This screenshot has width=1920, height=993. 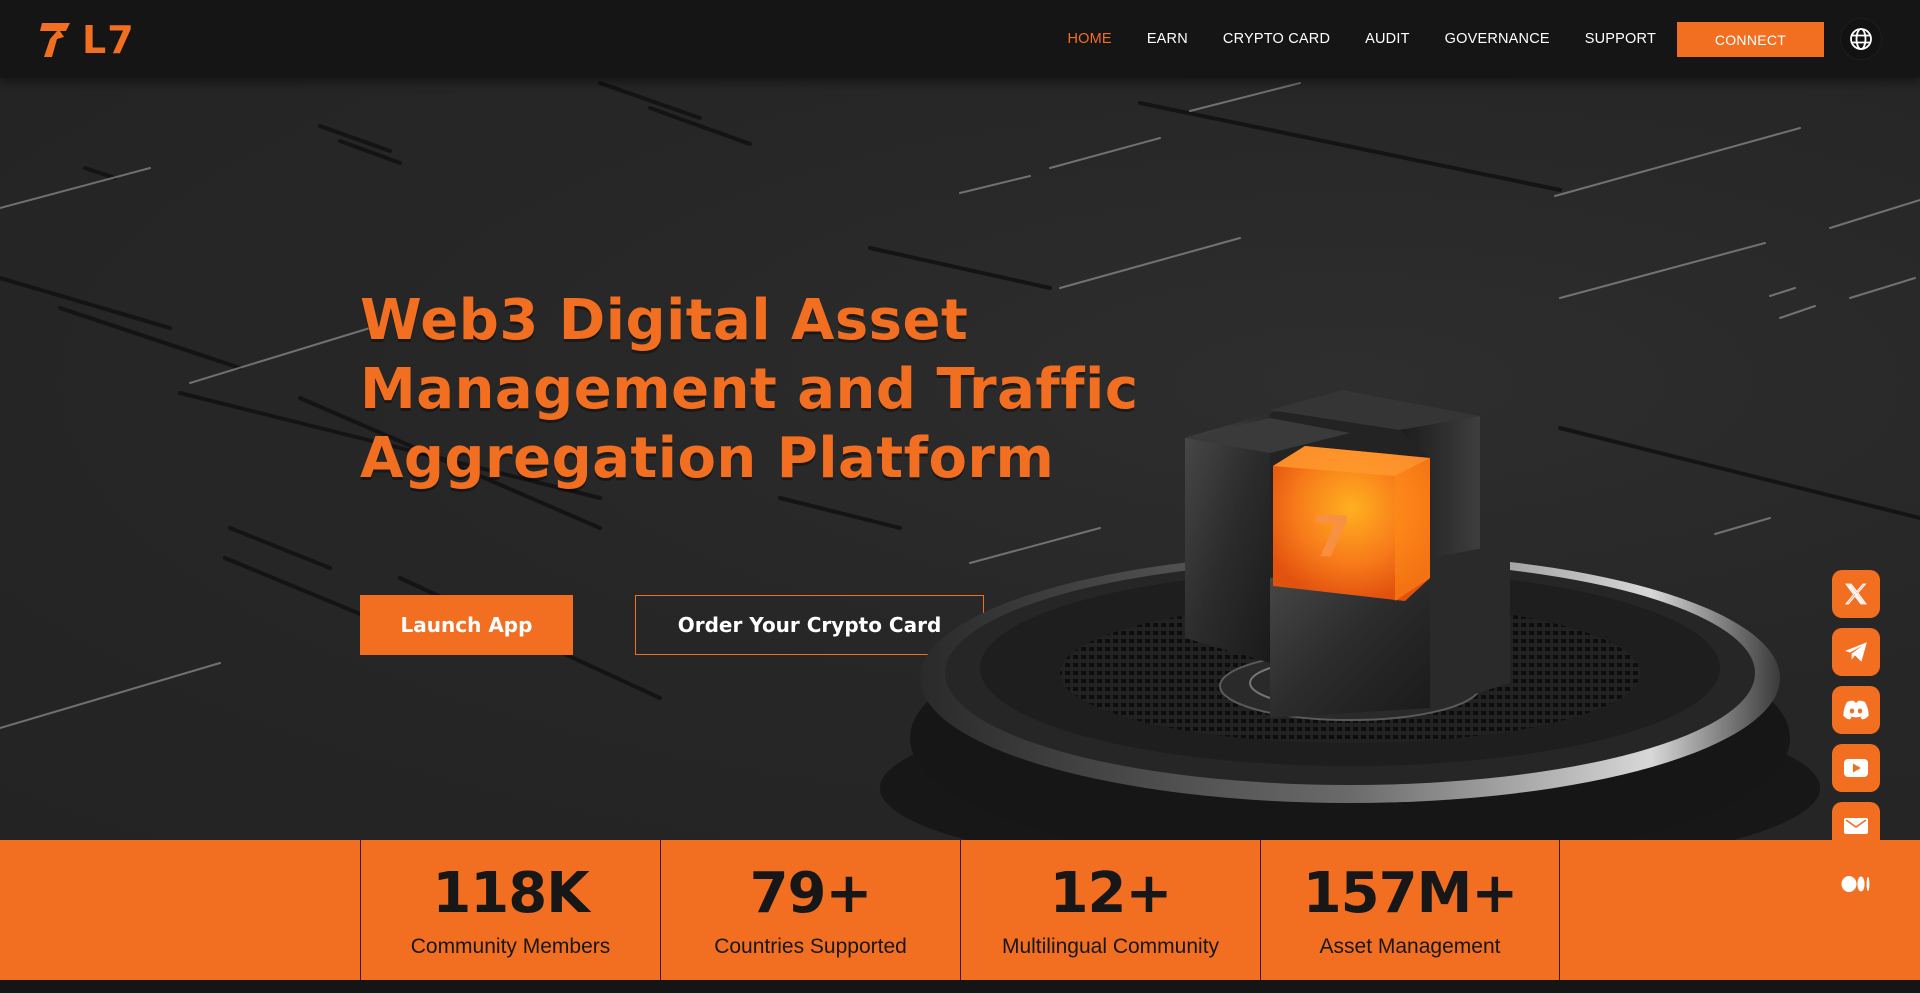 I want to click on footer-strip, so click(x=960, y=986).